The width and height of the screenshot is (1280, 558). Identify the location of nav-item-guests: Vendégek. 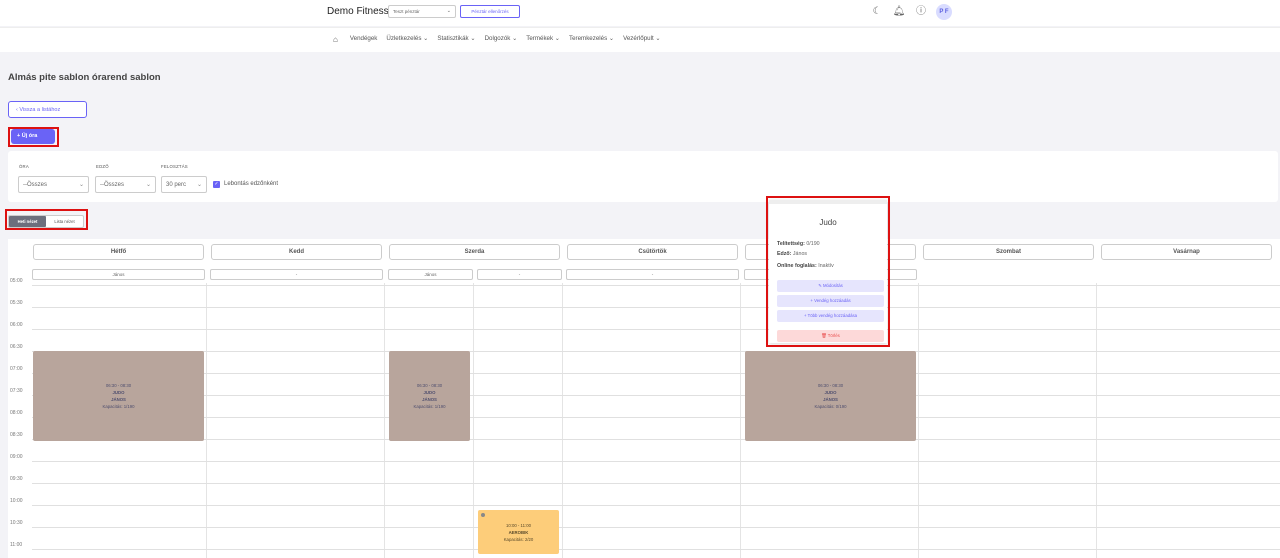
(364, 39).